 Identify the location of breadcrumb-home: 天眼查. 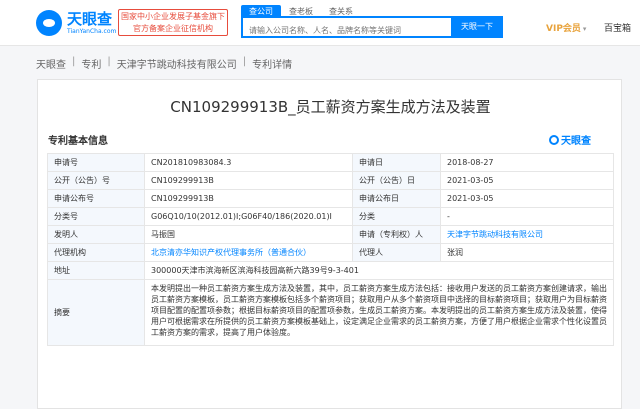
(51, 63).